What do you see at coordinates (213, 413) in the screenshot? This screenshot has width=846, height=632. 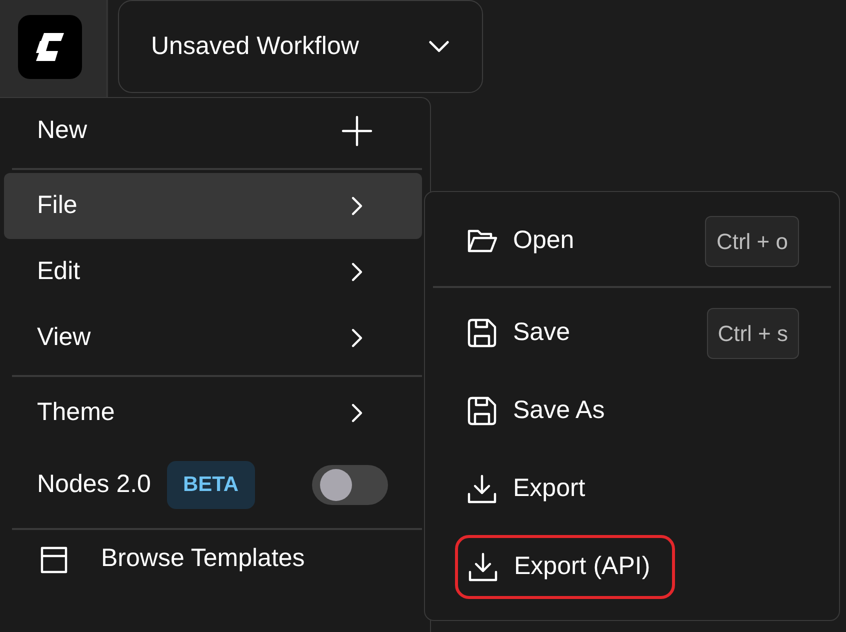 I see `menu-item: Theme` at bounding box center [213, 413].